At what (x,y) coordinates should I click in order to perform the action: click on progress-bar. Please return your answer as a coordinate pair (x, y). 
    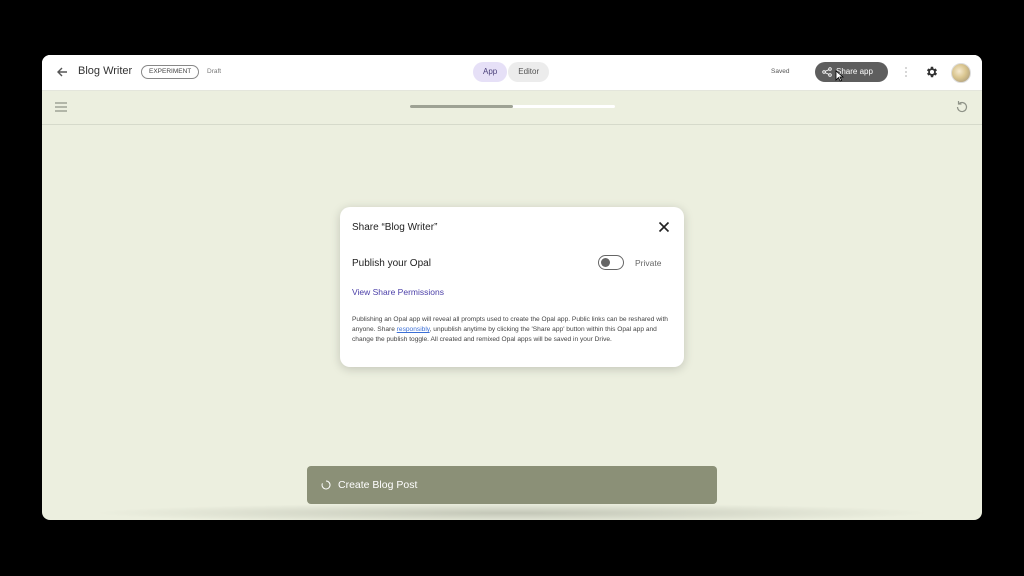
    Looking at the image, I should click on (512, 106).